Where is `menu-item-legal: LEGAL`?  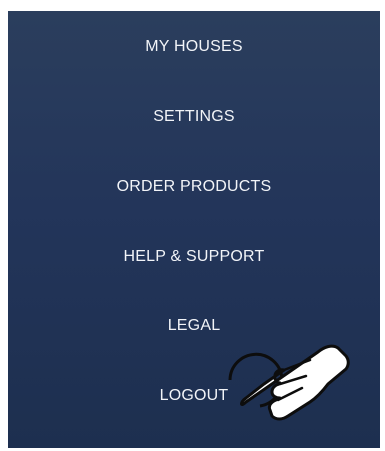
menu-item-legal: LEGAL is located at coordinates (194, 326).